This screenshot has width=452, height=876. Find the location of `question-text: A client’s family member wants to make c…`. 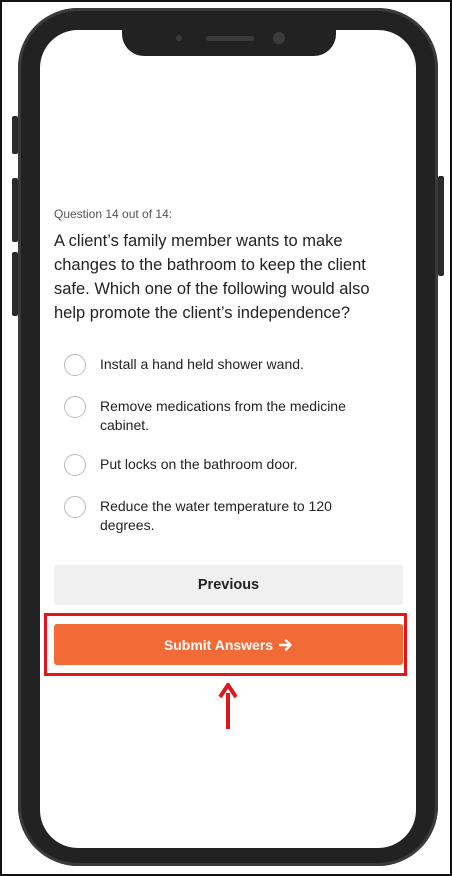

question-text: A client’s family member wants to make c… is located at coordinates (212, 277).